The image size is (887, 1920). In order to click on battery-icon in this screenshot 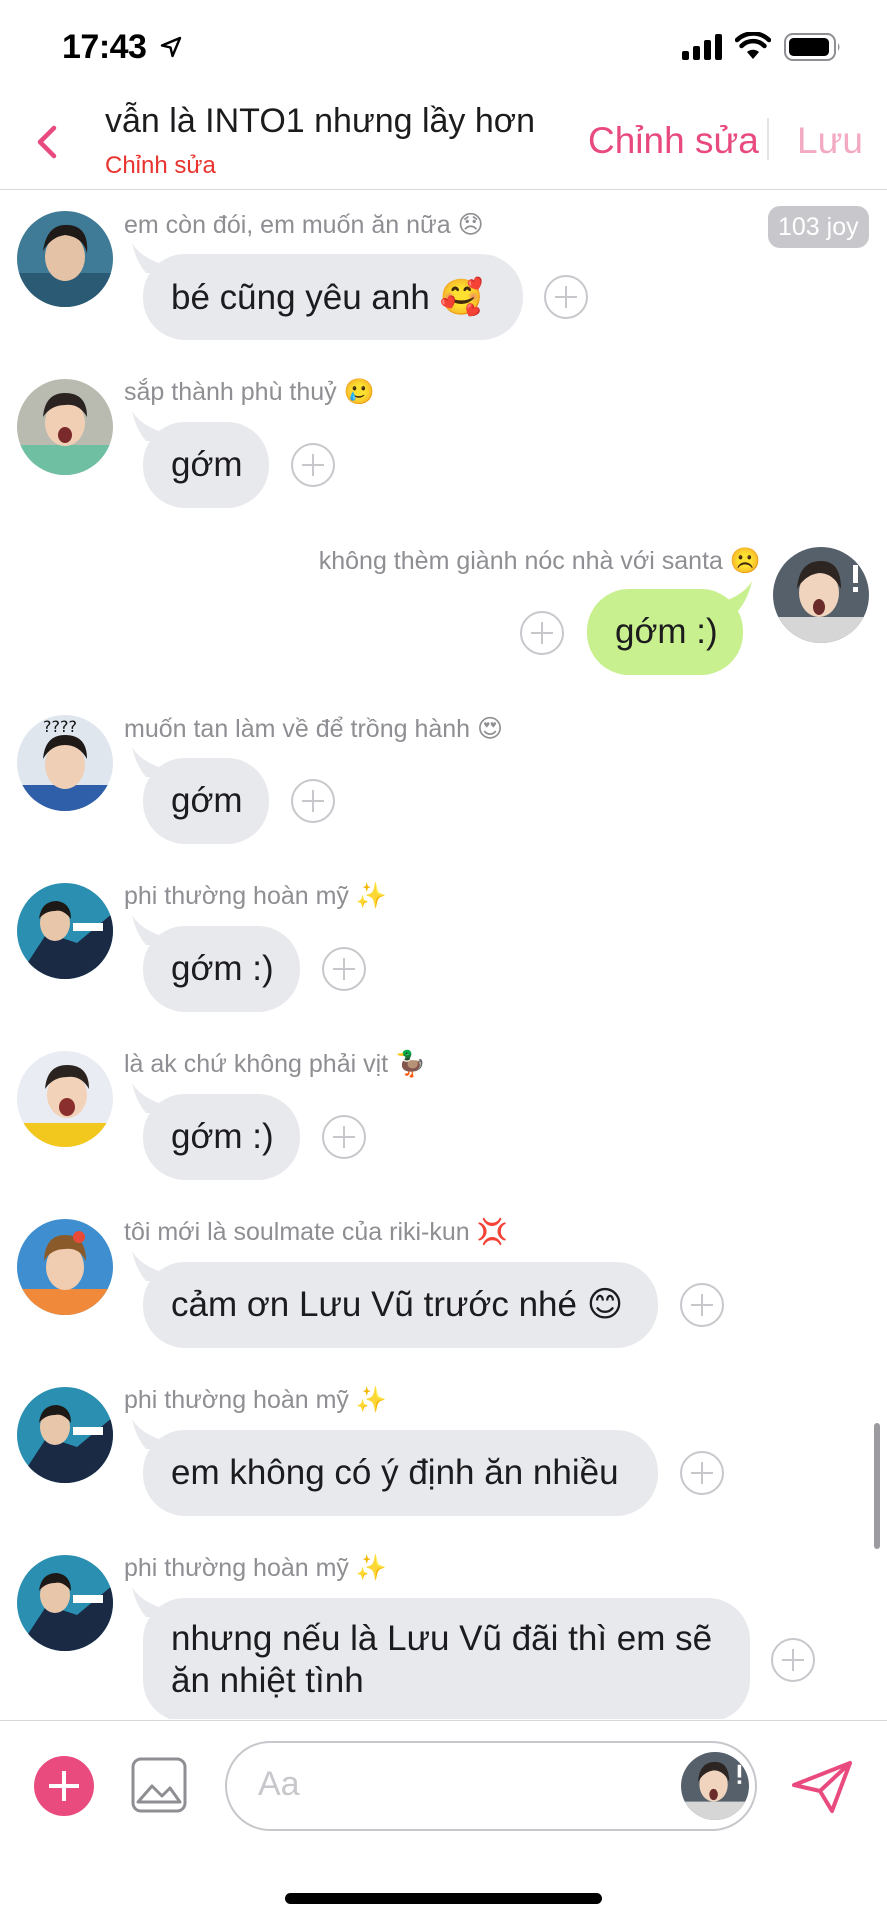, I will do `click(812, 47)`.